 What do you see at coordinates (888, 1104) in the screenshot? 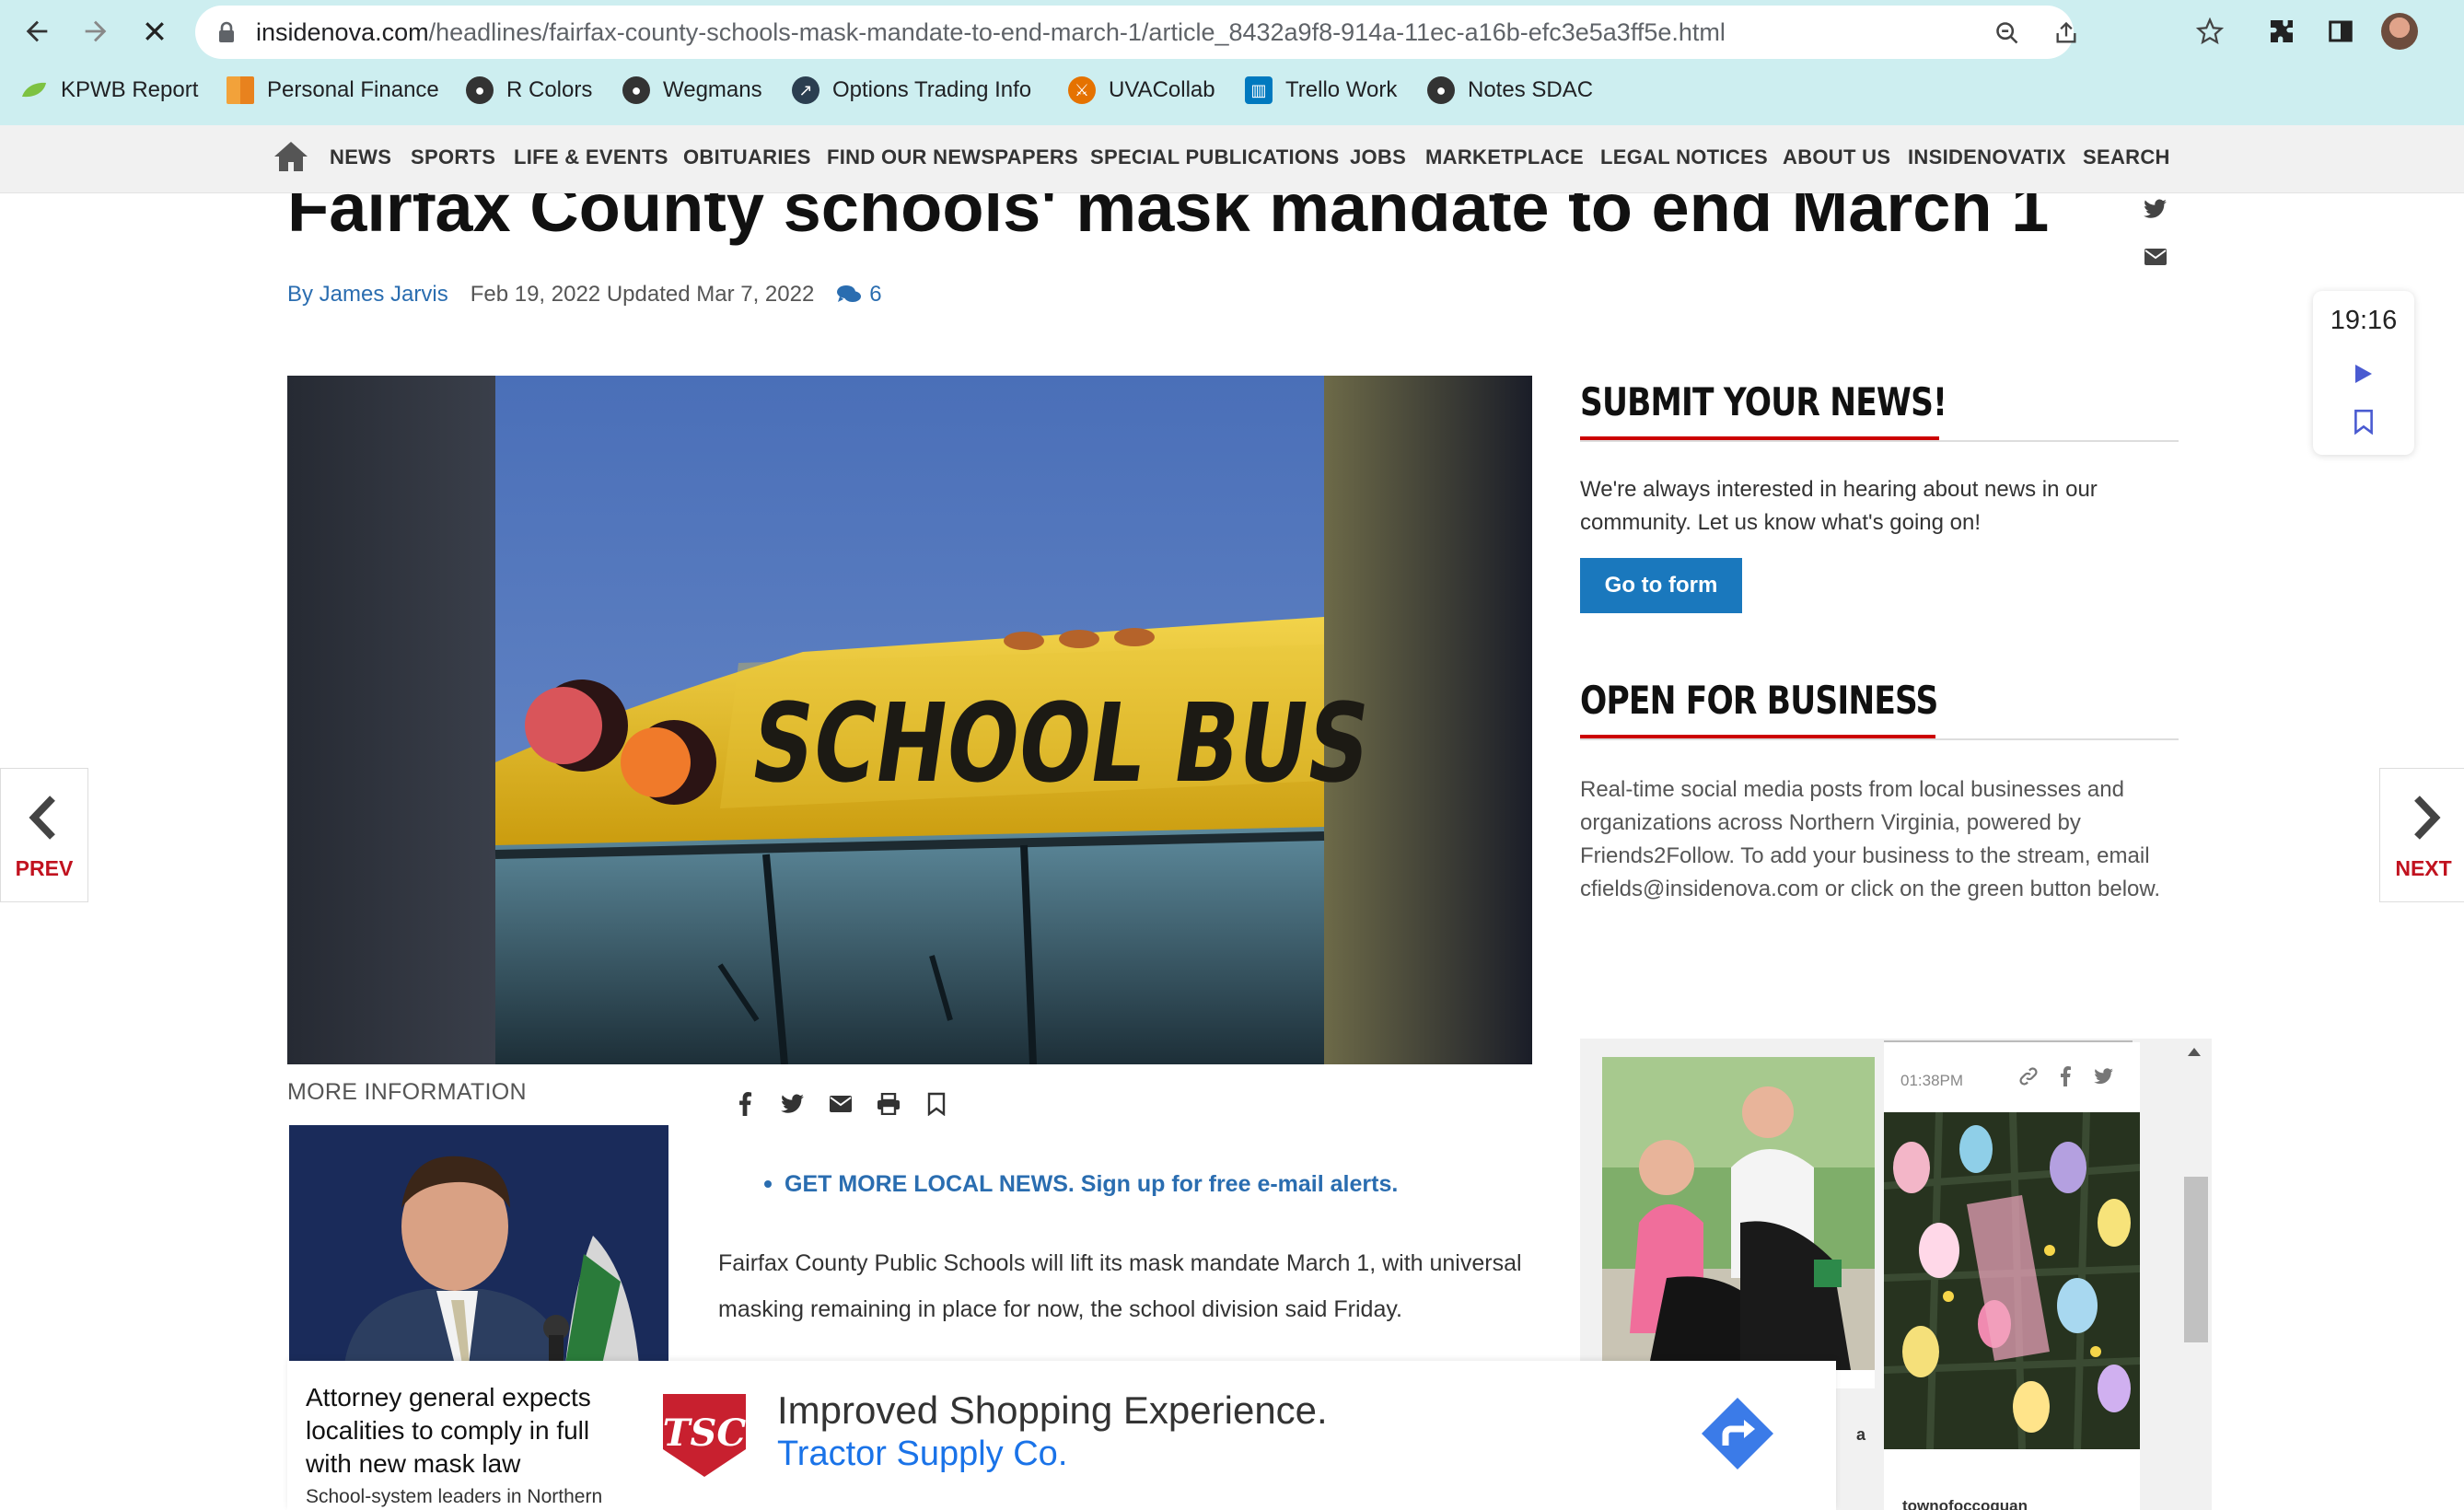
I see `print-icon` at bounding box center [888, 1104].